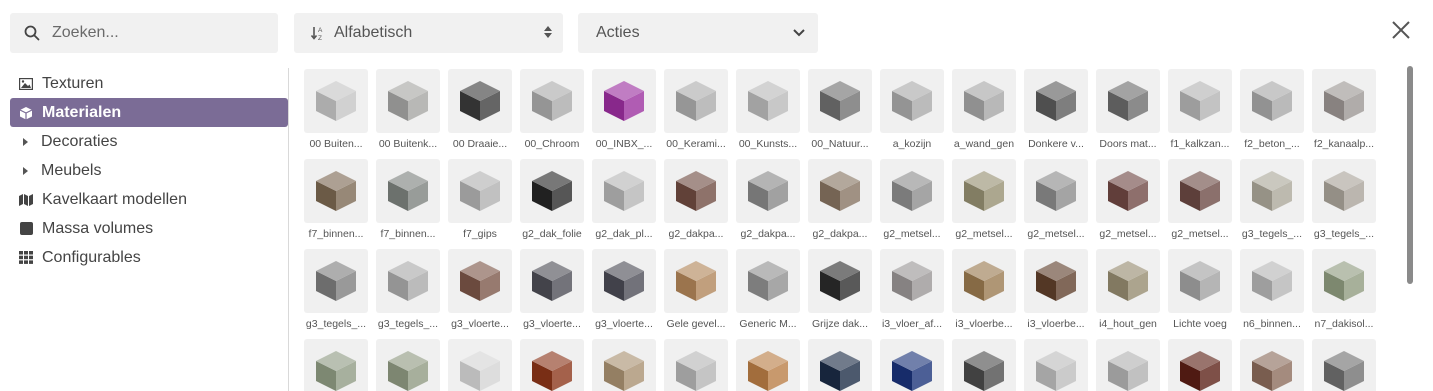 The width and height of the screenshot is (1433, 391). I want to click on search-input, so click(152, 33).